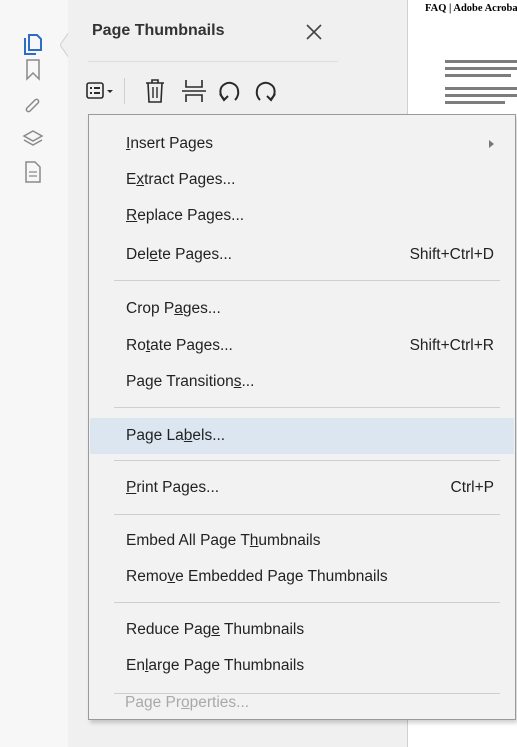  I want to click on menu-item-insert-pages: Insert Pages, so click(302, 144).